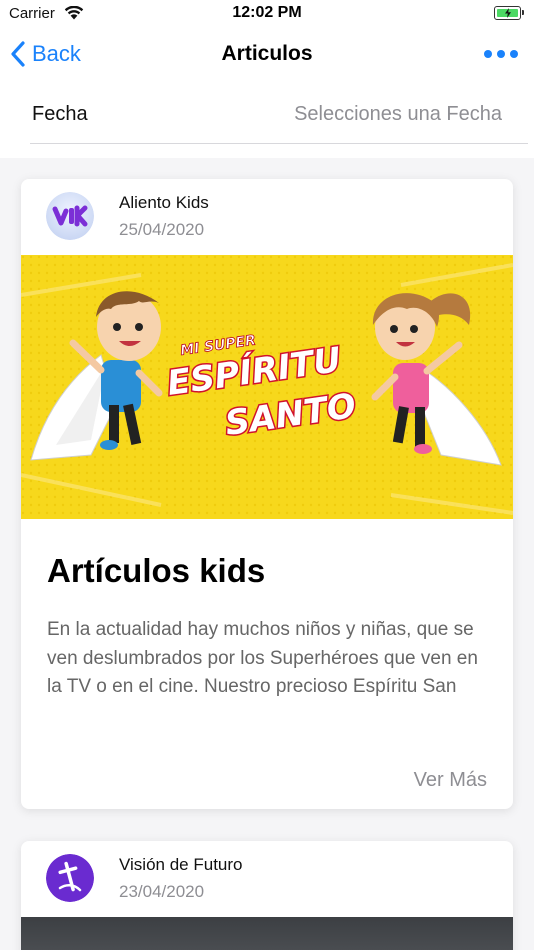  Describe the element at coordinates (60, 114) in the screenshot. I see `date-filter-label: Fecha` at that location.